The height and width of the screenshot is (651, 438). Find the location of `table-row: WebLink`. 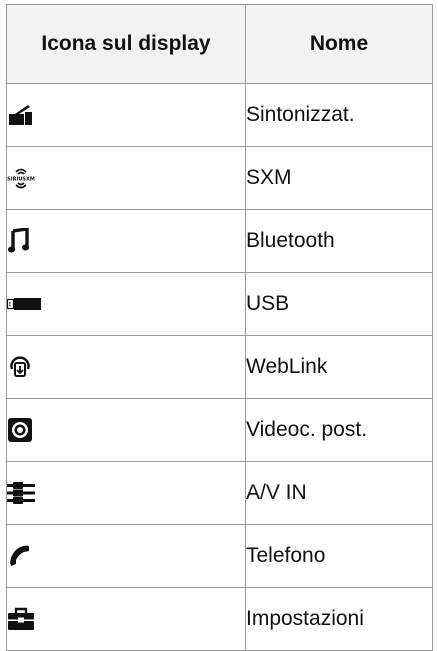

table-row: WebLink is located at coordinates (219, 367).